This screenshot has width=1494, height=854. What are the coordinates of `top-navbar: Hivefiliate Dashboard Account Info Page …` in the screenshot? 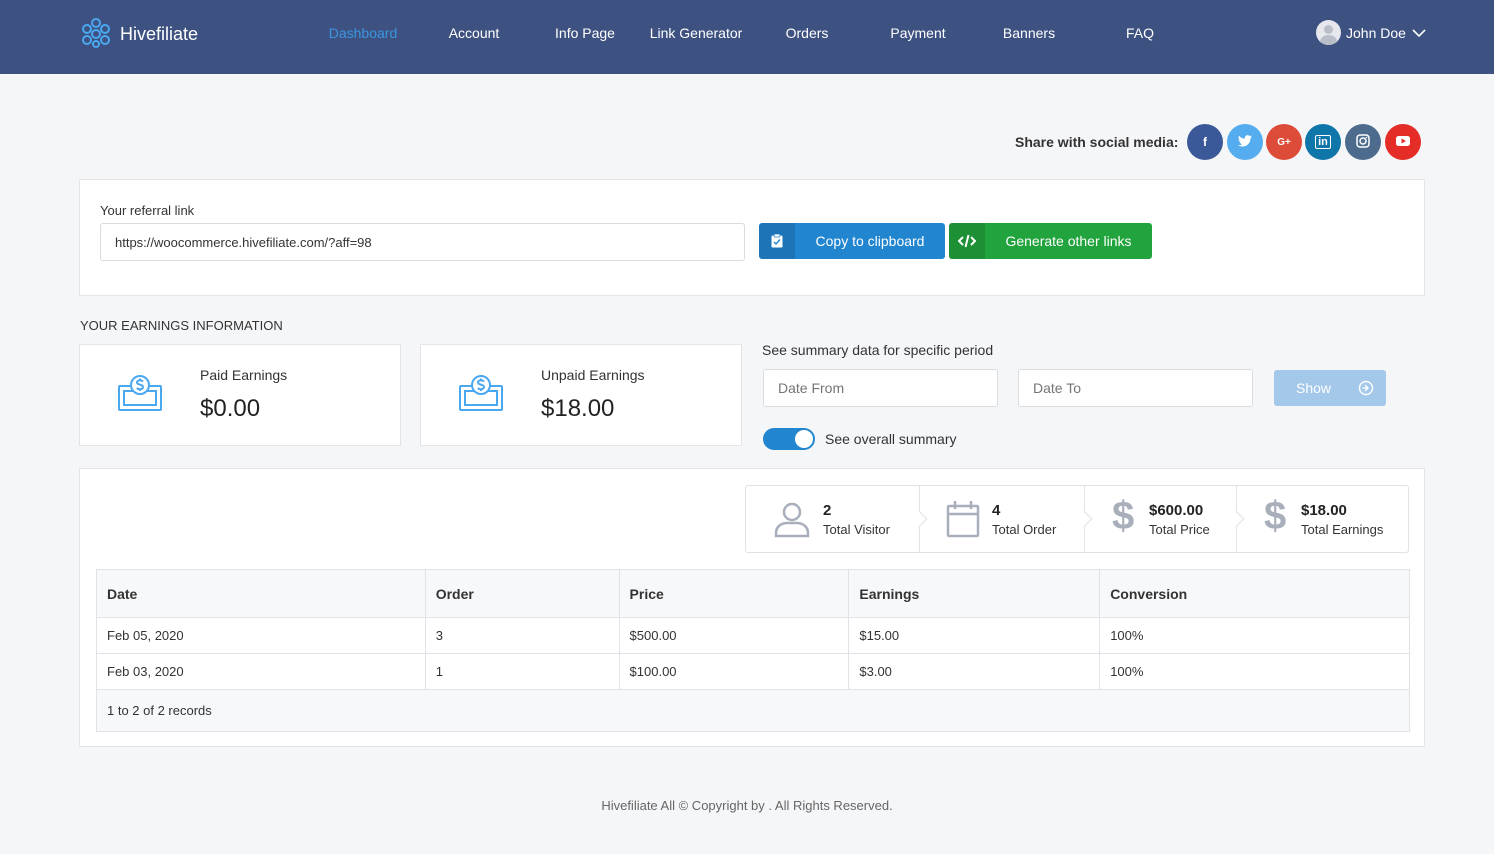 It's located at (747, 37).